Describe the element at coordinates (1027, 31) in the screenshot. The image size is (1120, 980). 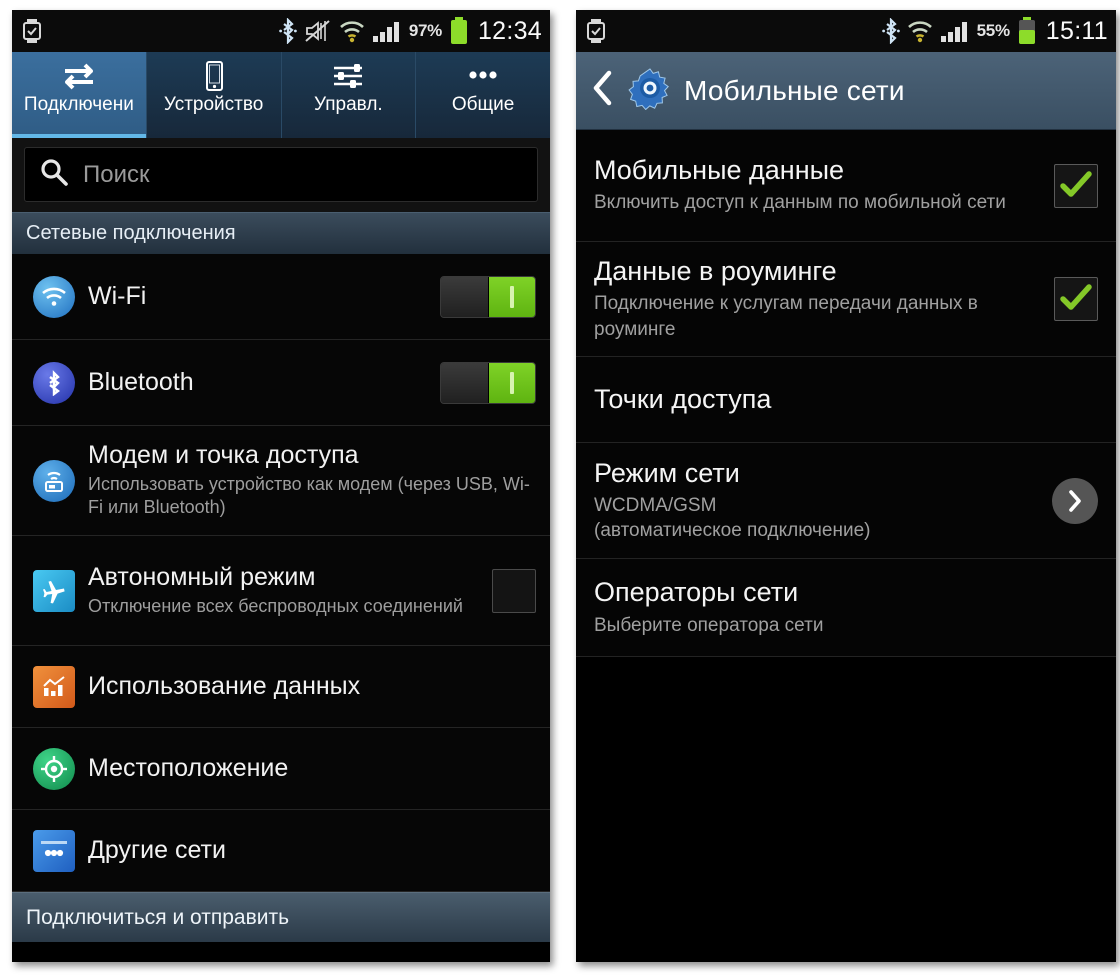
I see `battery-icon` at that location.